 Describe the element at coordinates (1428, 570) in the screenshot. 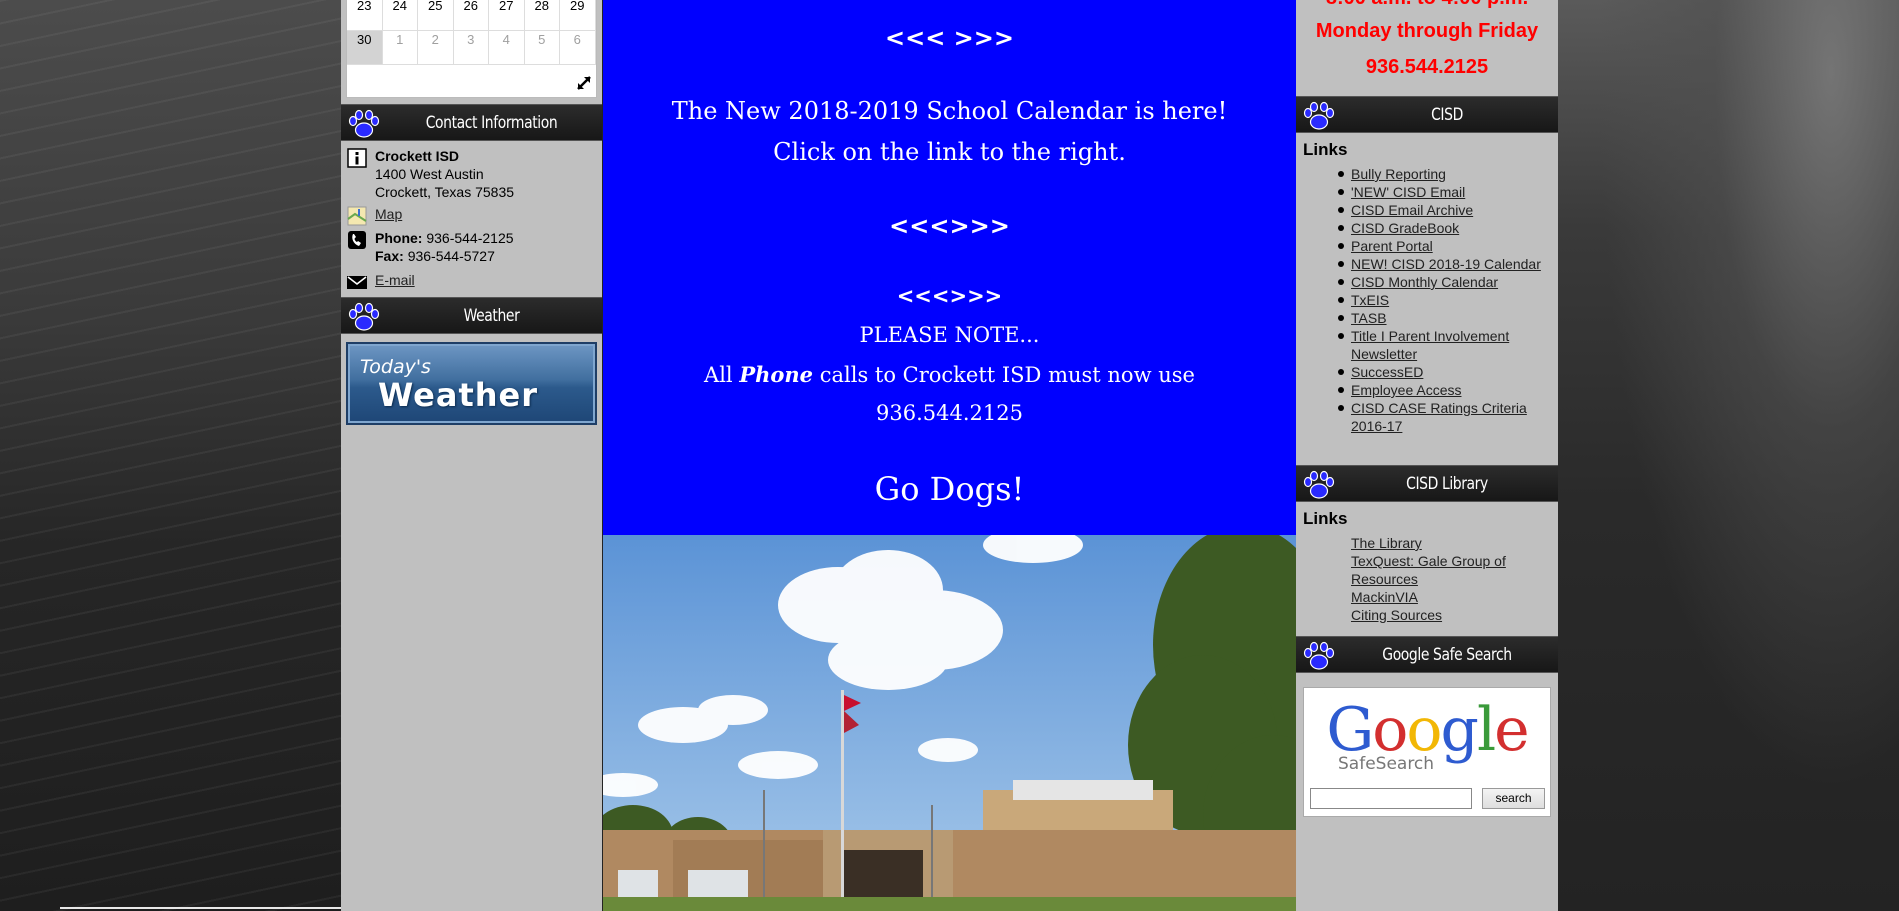

I see `texquest-link: TexQuest: Gale Group of Resources` at that location.